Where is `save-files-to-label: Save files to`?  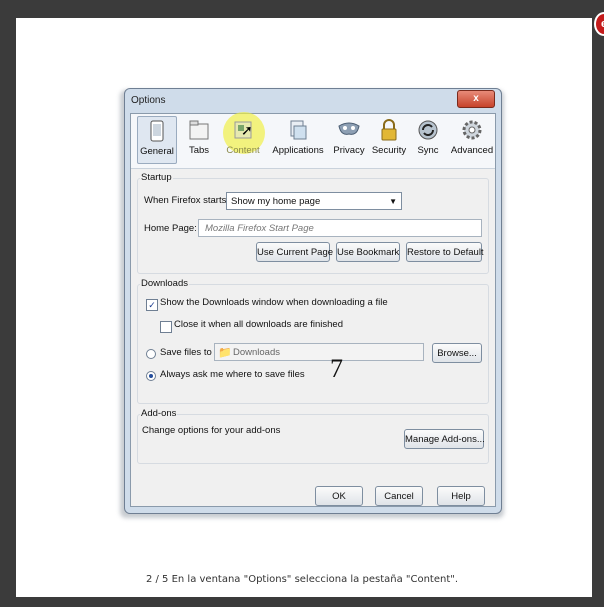 save-files-to-label: Save files to is located at coordinates (186, 352).